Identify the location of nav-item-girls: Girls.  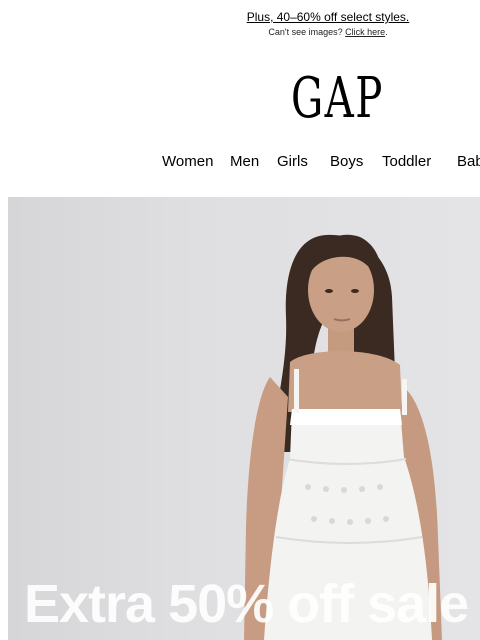
(292, 161).